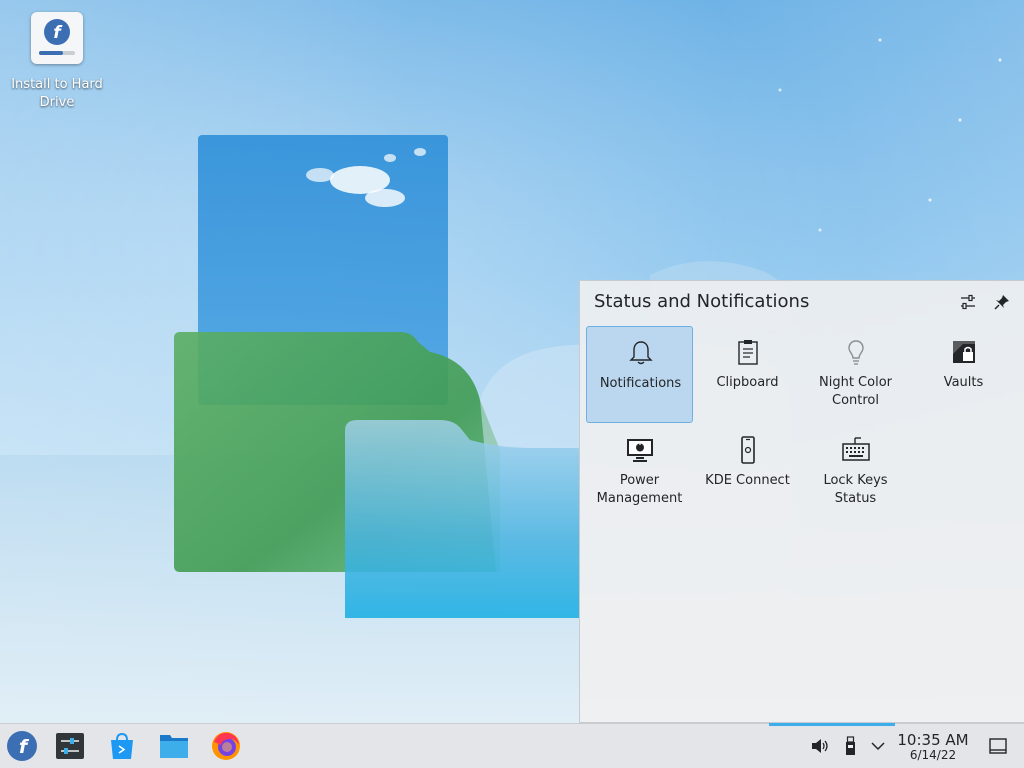 This screenshot has width=1024, height=768. Describe the element at coordinates (820, 746) in the screenshot. I see `volume-icon` at that location.